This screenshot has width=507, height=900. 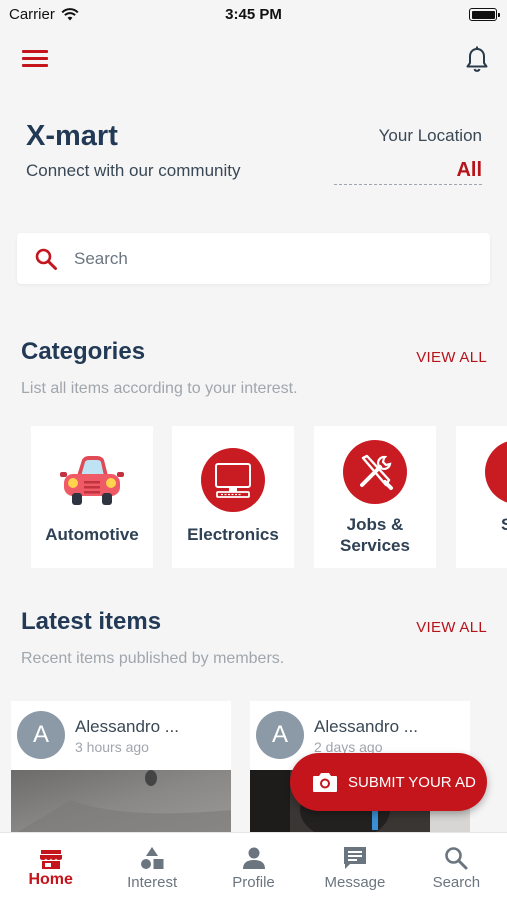 I want to click on location-selector: All, so click(x=408, y=172).